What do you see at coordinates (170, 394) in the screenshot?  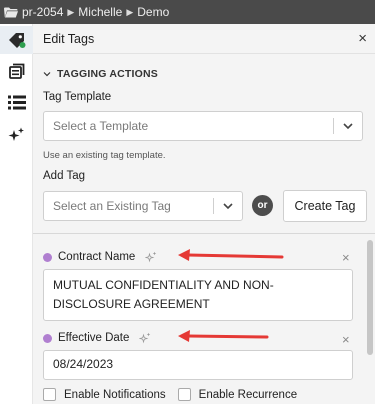 I see `options-row: Enable Notifications Enable Recurrence` at bounding box center [170, 394].